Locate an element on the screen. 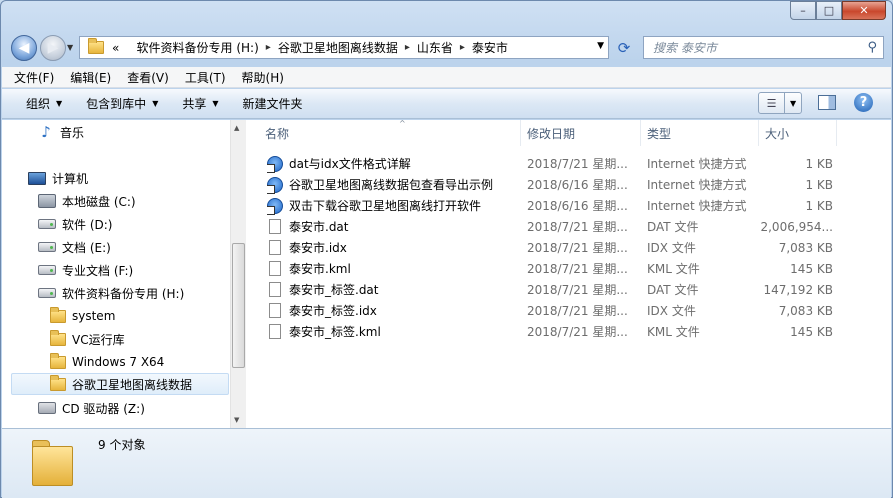 This screenshot has width=893, height=498. forward-button: ▶ is located at coordinates (53, 48).